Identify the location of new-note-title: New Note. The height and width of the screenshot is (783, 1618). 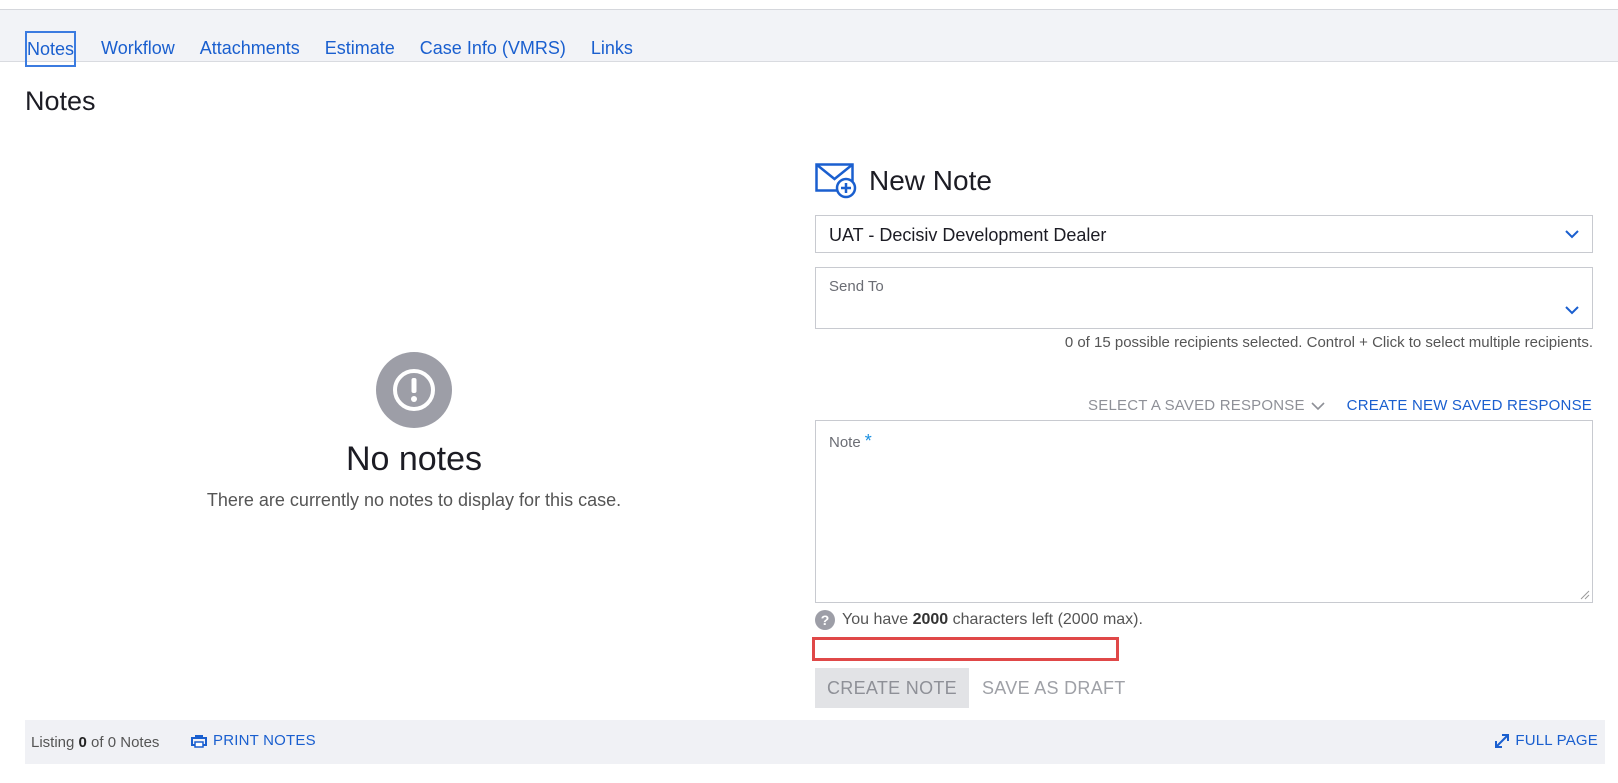
(930, 180).